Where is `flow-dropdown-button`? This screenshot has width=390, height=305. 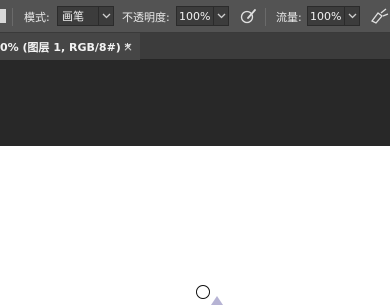
flow-dropdown-button is located at coordinates (352, 16).